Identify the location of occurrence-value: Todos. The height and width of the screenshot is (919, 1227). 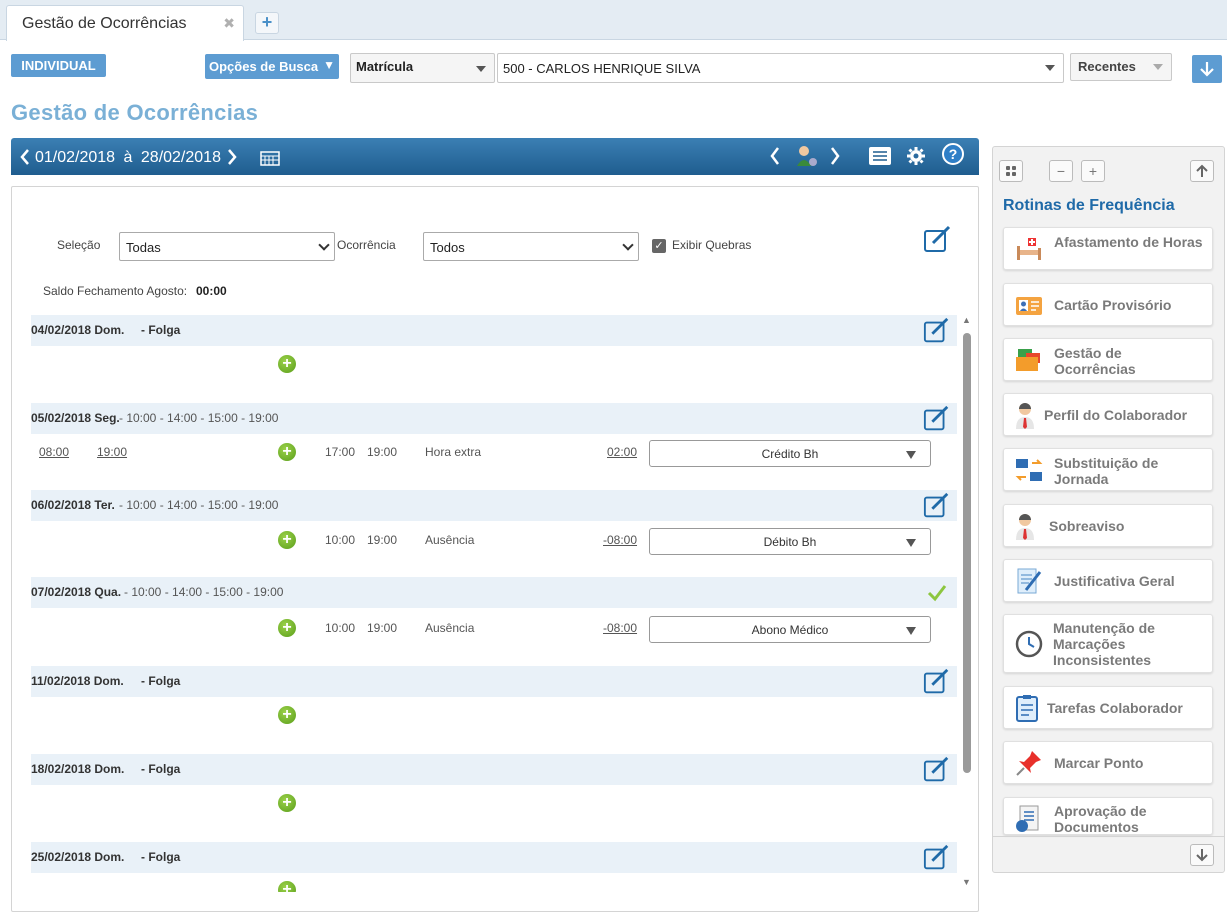
(447, 247).